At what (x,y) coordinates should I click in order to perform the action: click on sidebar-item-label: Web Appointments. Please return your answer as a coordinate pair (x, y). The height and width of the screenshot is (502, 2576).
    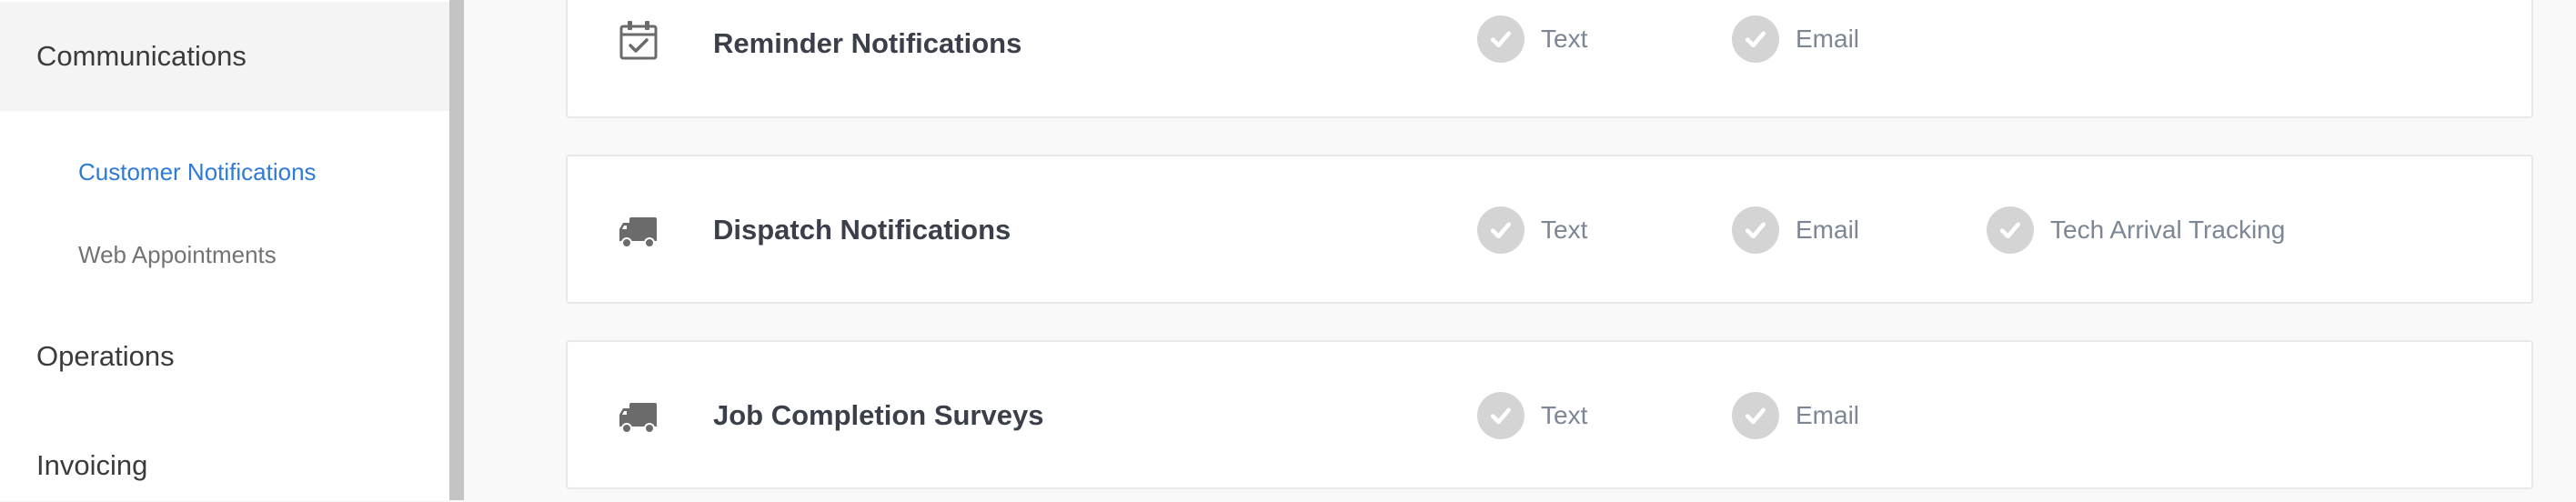
    Looking at the image, I should click on (177, 254).